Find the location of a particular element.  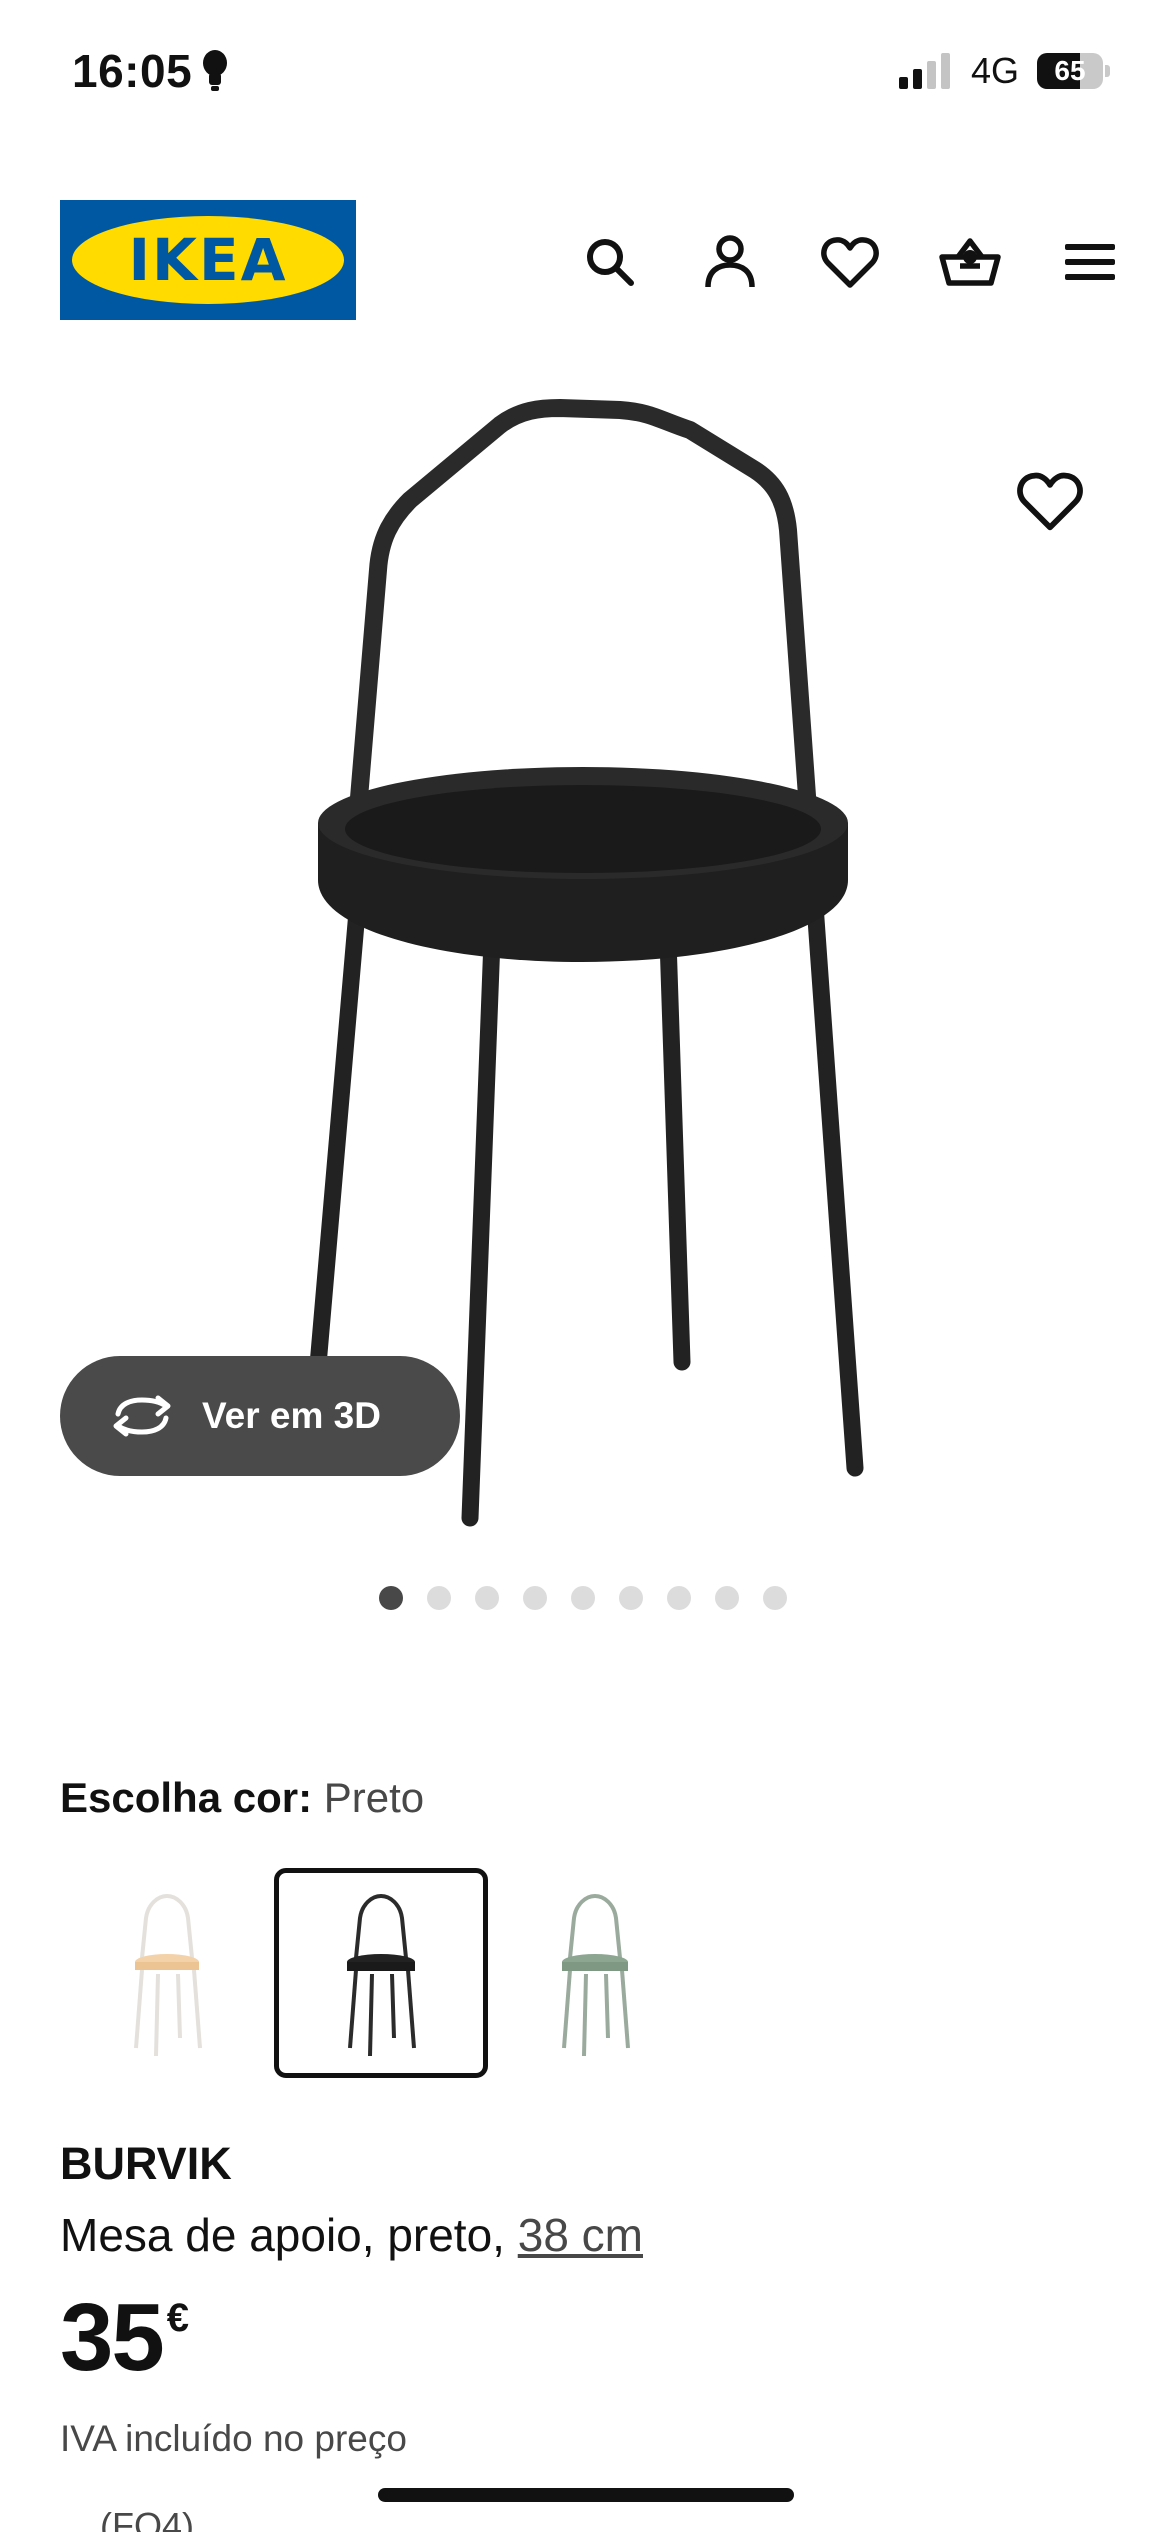

product-description-text: Mesa de apoio, preto, is located at coordinates (282, 2235).